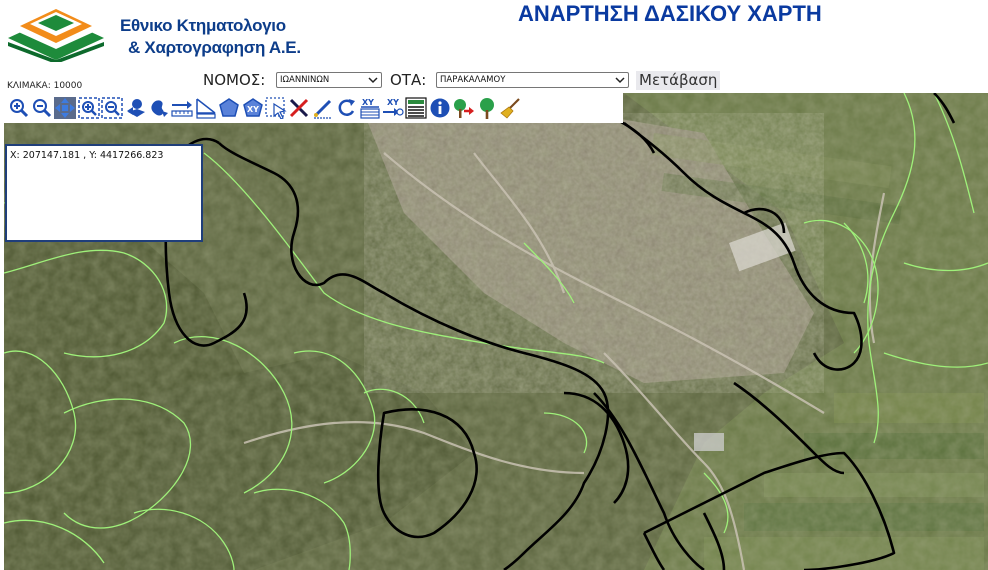 This screenshot has width=988, height=570. I want to click on clear-icon, so click(299, 108).